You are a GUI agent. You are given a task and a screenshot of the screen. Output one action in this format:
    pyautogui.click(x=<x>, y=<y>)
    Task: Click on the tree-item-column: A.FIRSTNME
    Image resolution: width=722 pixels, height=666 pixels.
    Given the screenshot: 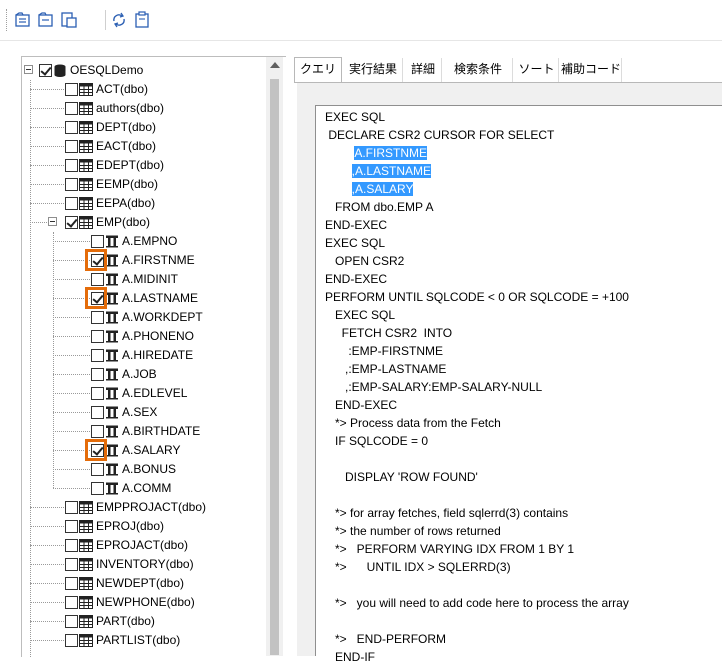 What is the action you would take?
    pyautogui.click(x=144, y=260)
    